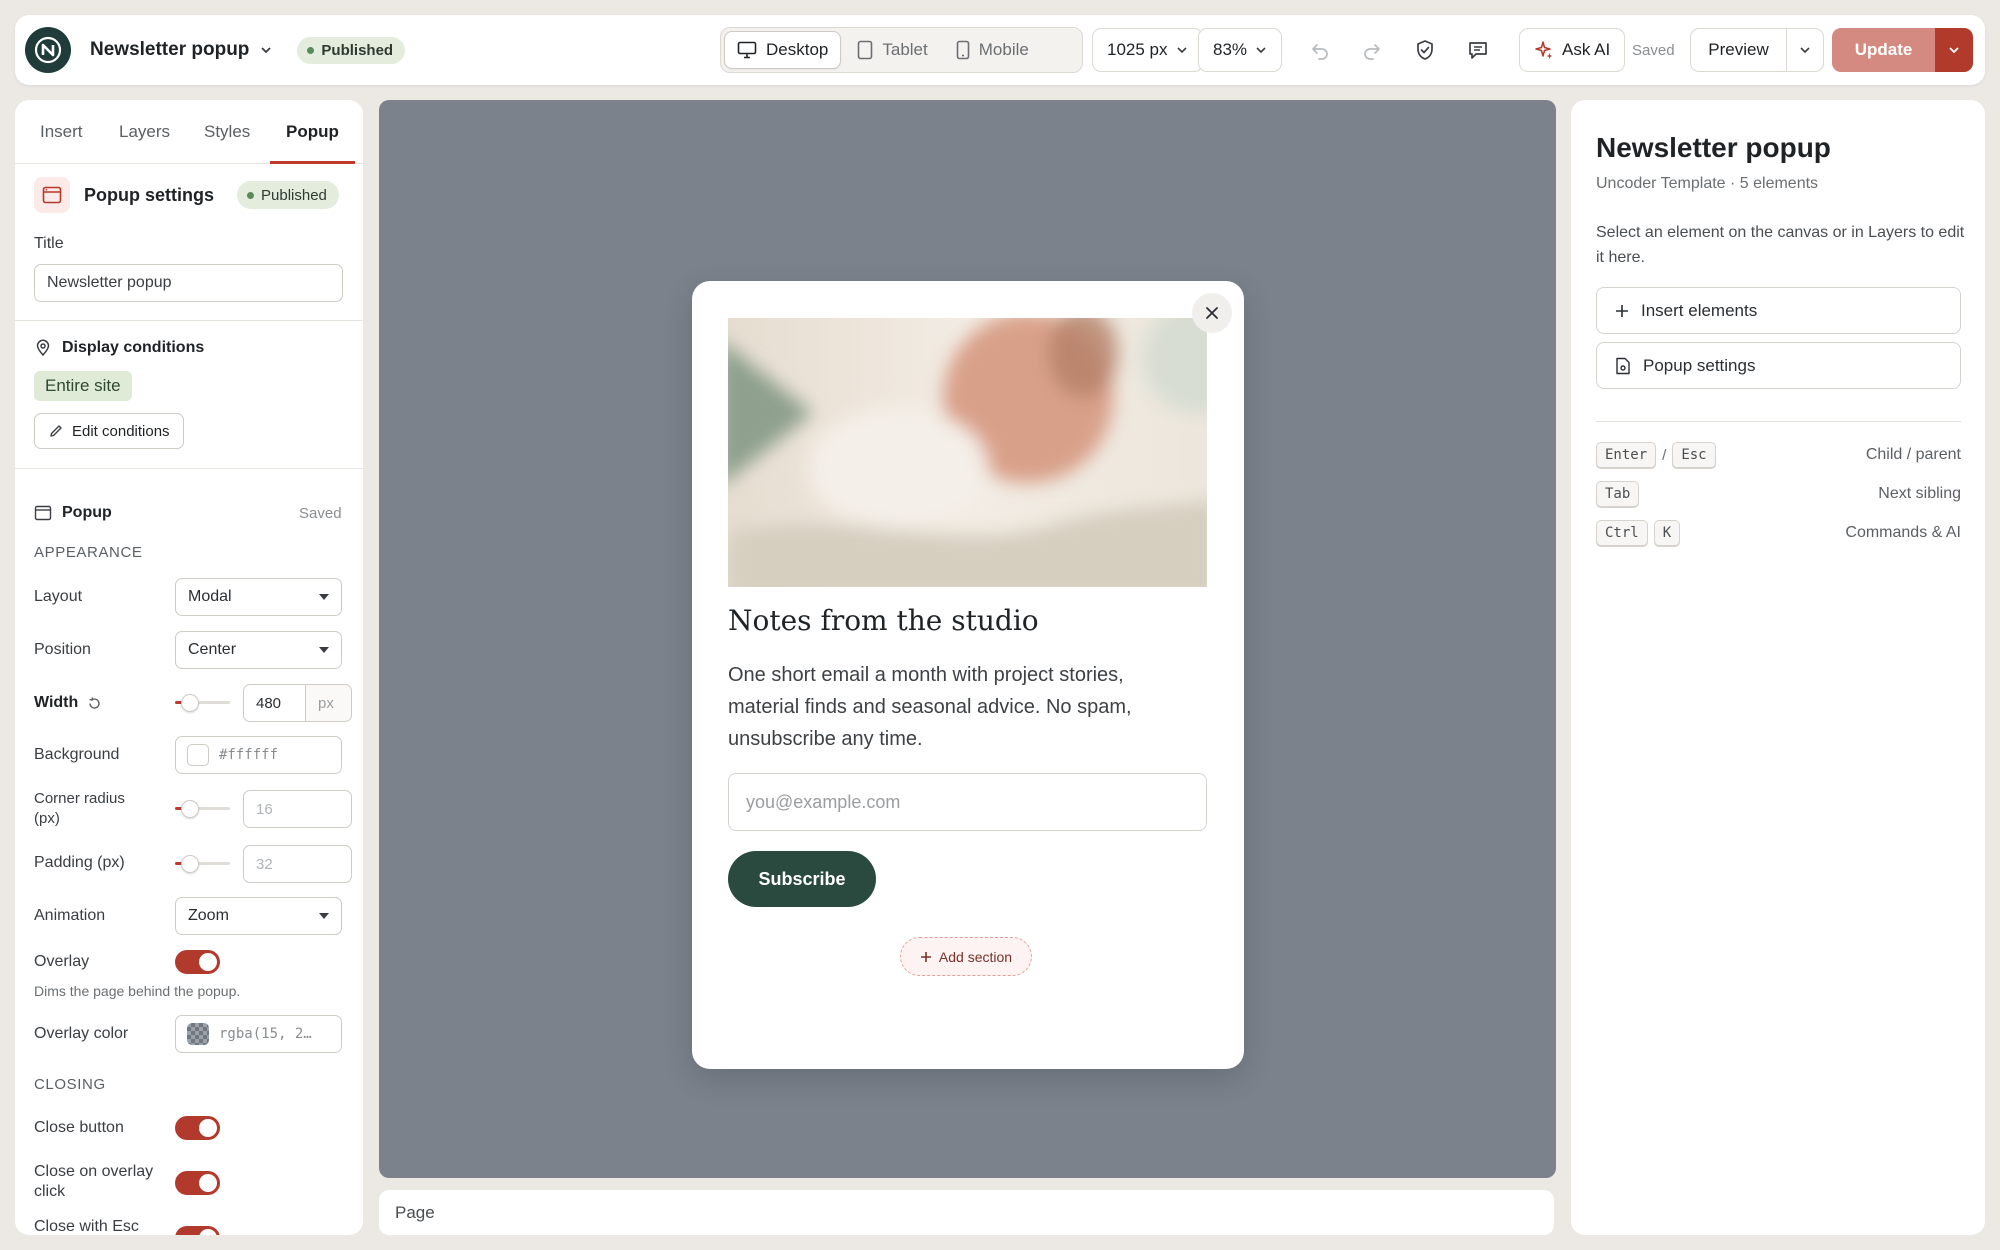 The image size is (2000, 1250). Describe the element at coordinates (144, 132) in the screenshot. I see `tab-layers: Layers` at that location.